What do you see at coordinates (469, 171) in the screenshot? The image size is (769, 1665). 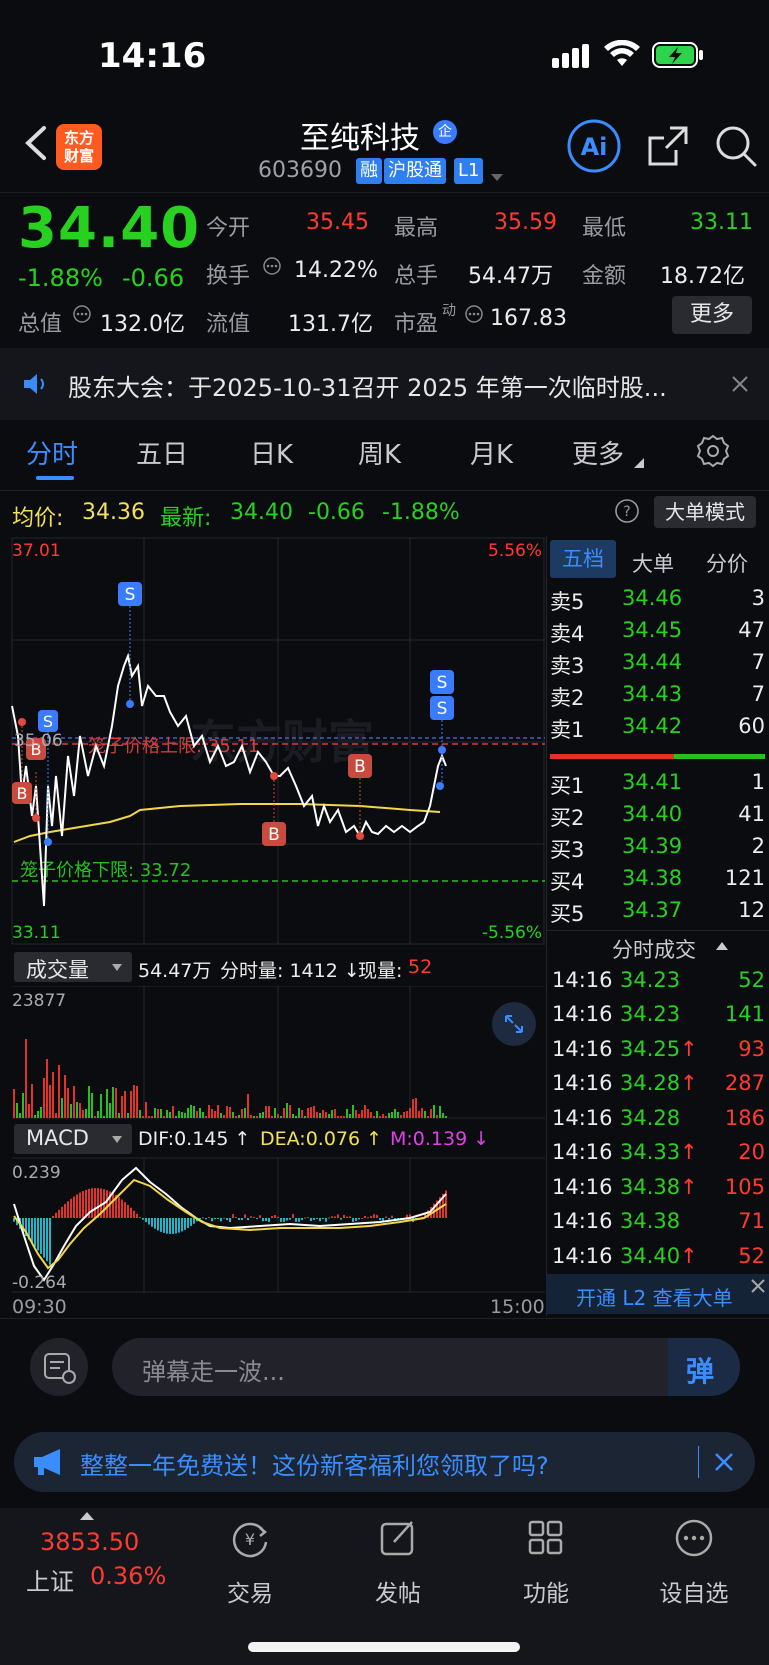 I see `tag-level: L1` at bounding box center [469, 171].